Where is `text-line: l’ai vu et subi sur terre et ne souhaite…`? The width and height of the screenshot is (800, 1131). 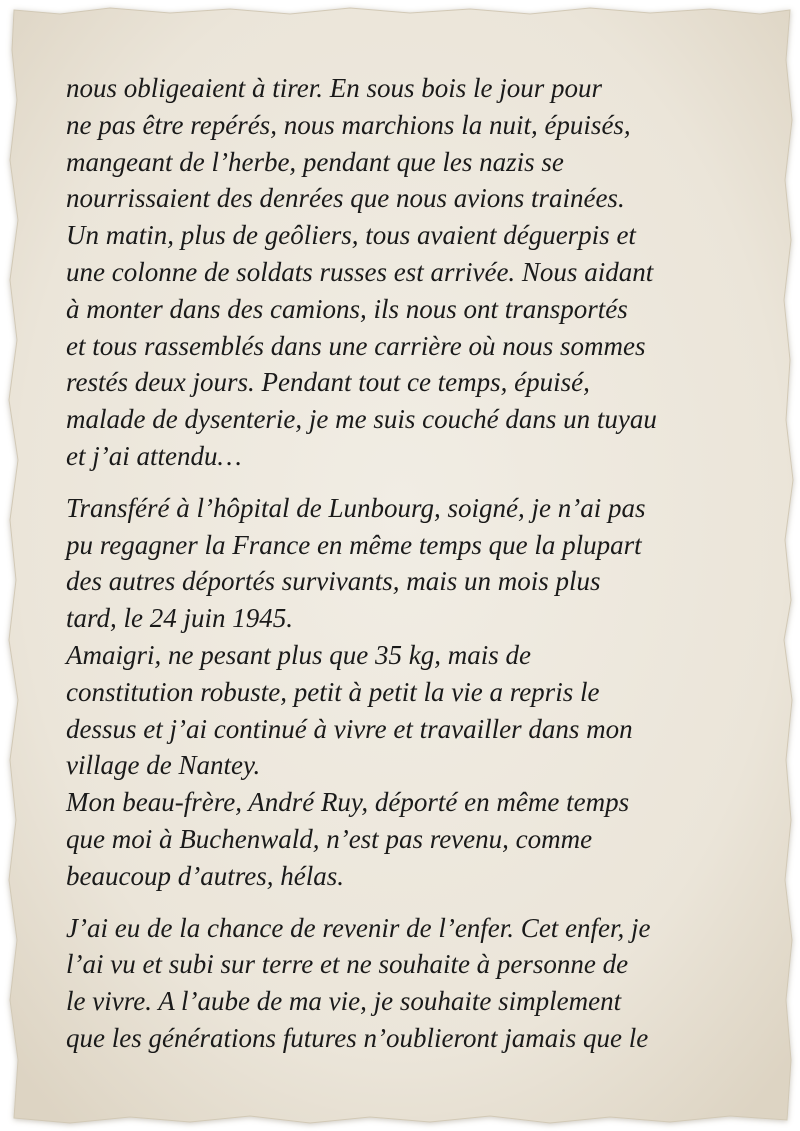
text-line: l’ai vu et subi sur terre et ne souhaite… is located at coordinates (347, 964).